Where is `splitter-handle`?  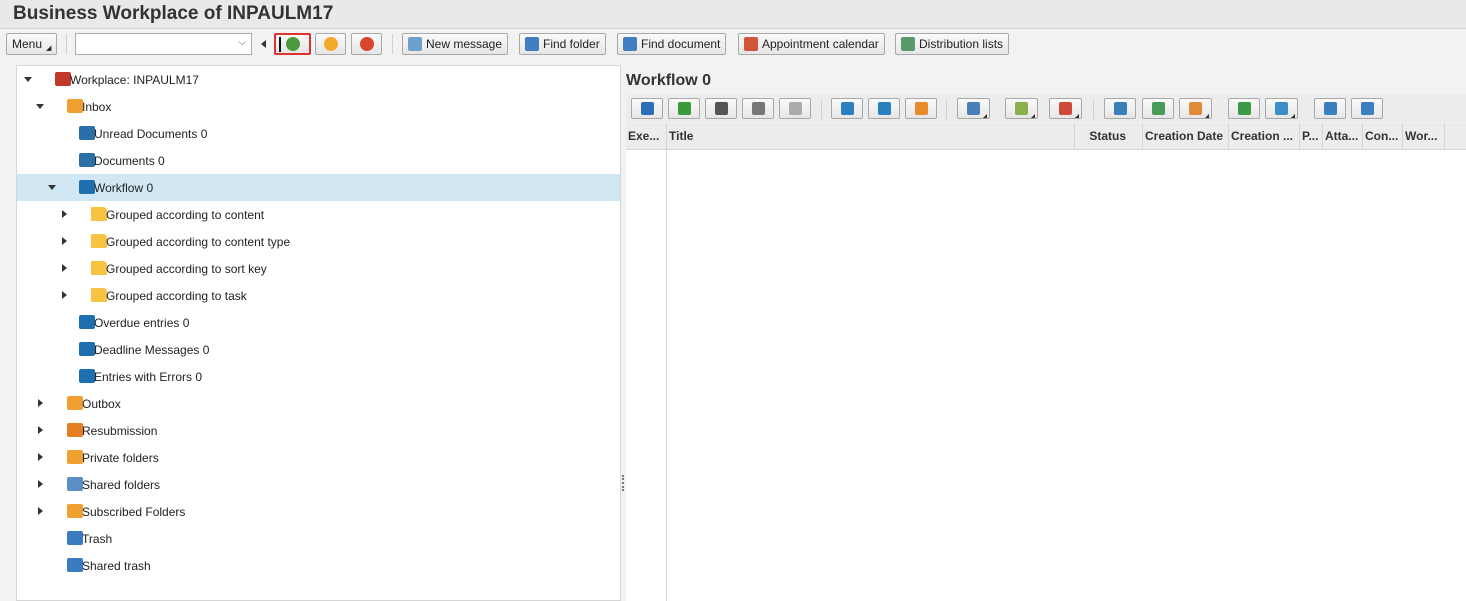 splitter-handle is located at coordinates (623, 483).